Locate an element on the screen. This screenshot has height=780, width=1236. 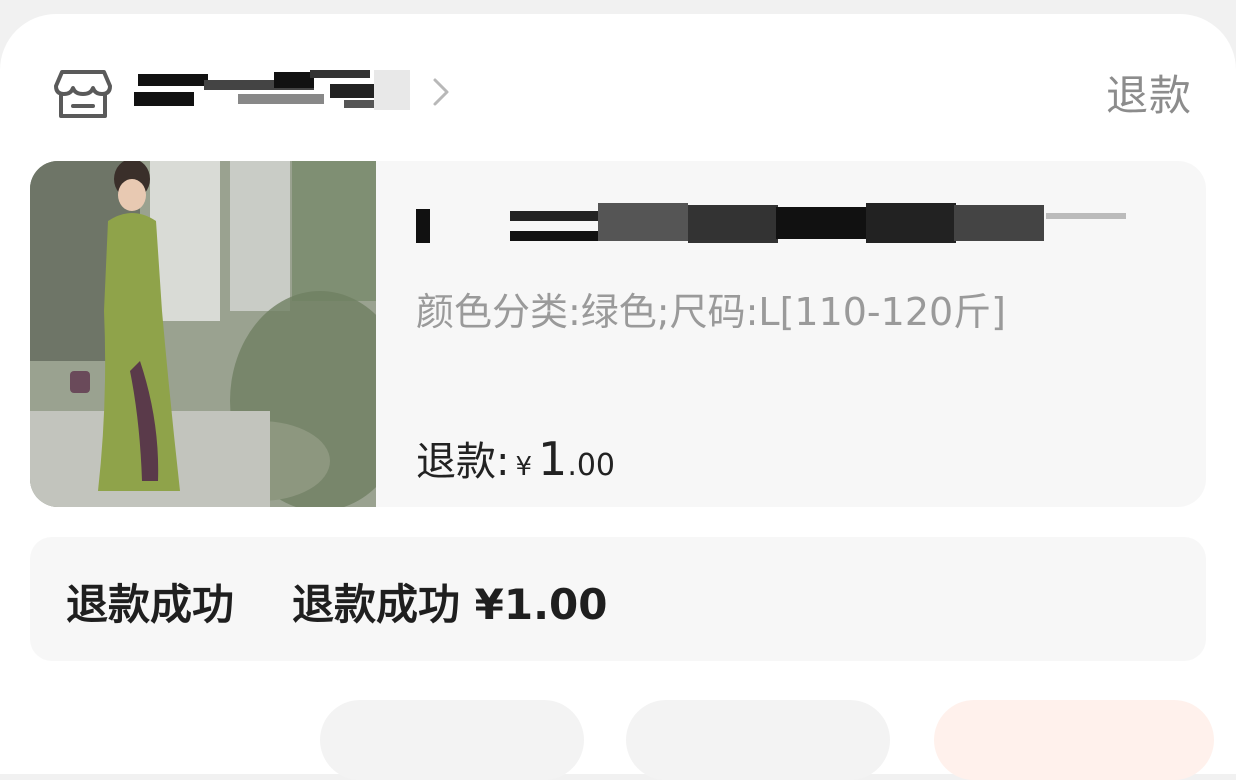
store-icon is located at coordinates (83, 94).